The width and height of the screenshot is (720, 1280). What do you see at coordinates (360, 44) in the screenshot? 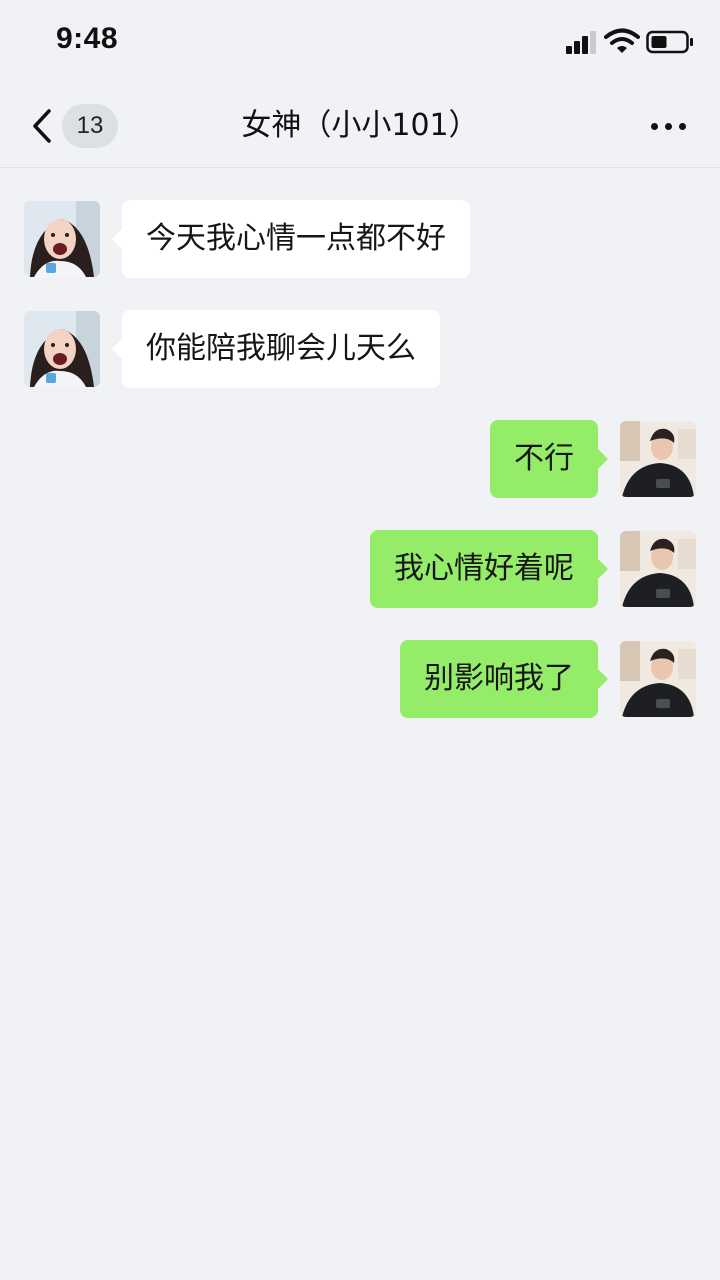
I see `status-bar: 9:48` at bounding box center [360, 44].